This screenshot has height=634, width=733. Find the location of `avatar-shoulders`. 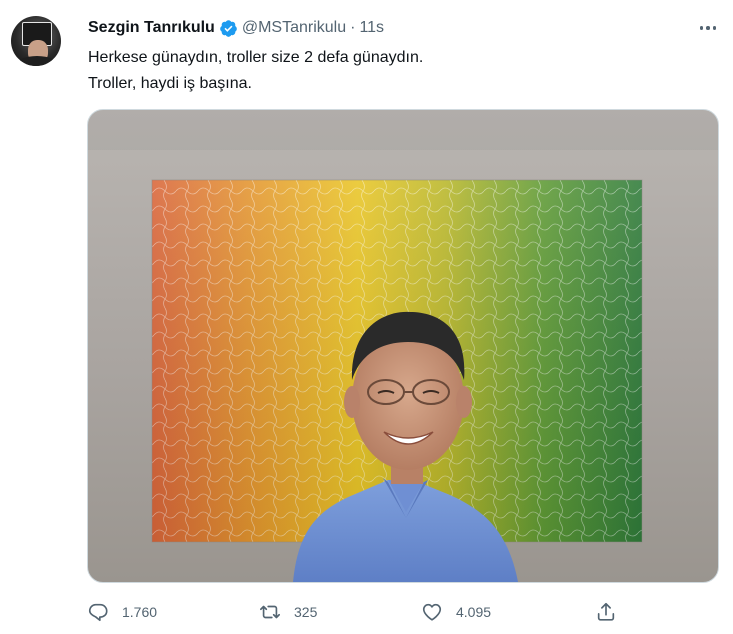

avatar-shoulders is located at coordinates (37, 61).